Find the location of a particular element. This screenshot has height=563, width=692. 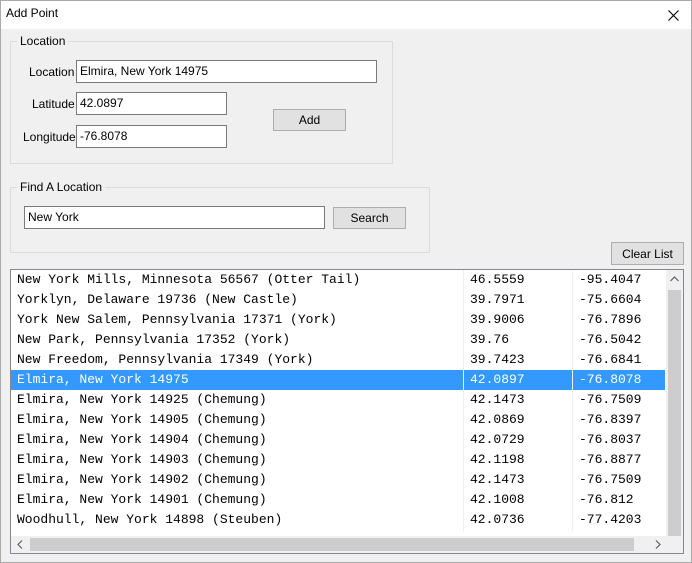

location-name-cell: Elmira, New York 14925 (Chemung) is located at coordinates (142, 399).